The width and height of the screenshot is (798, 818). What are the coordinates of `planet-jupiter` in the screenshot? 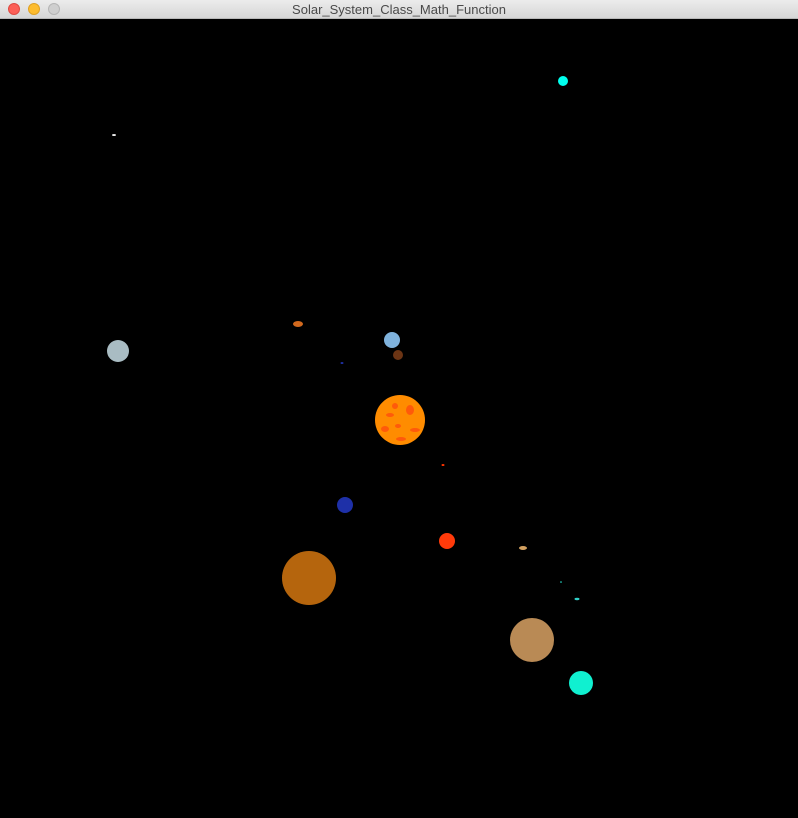 It's located at (309, 578).